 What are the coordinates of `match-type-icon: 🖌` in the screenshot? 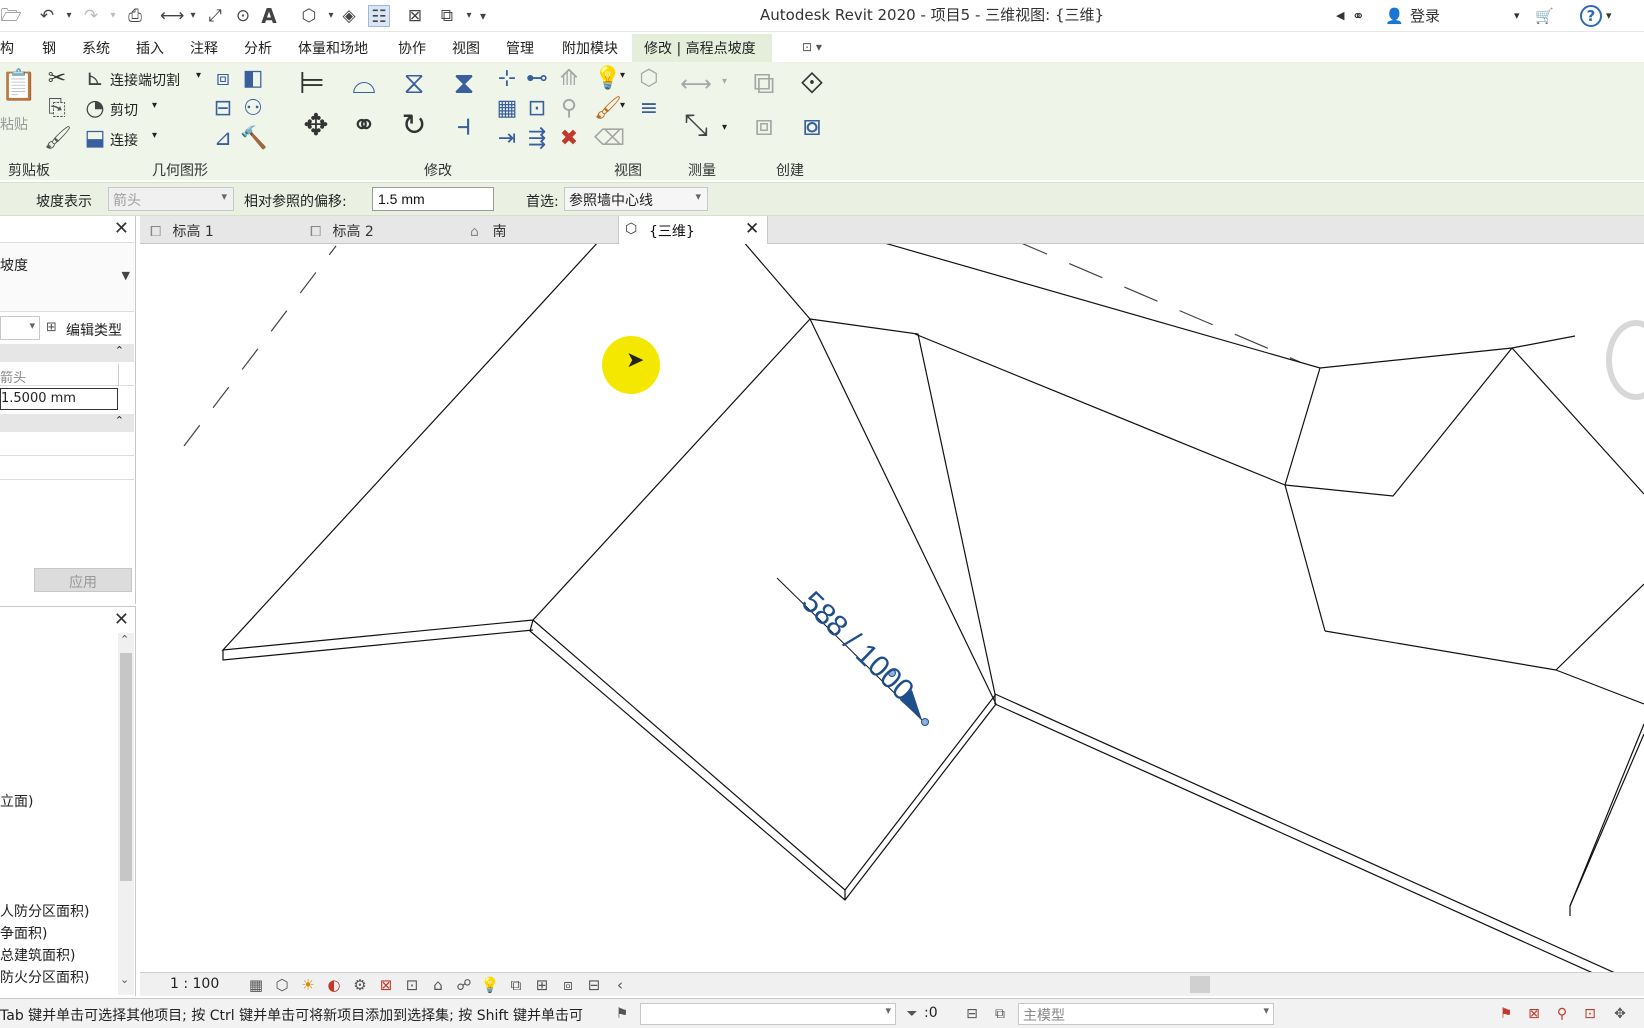 It's located at (58, 139).